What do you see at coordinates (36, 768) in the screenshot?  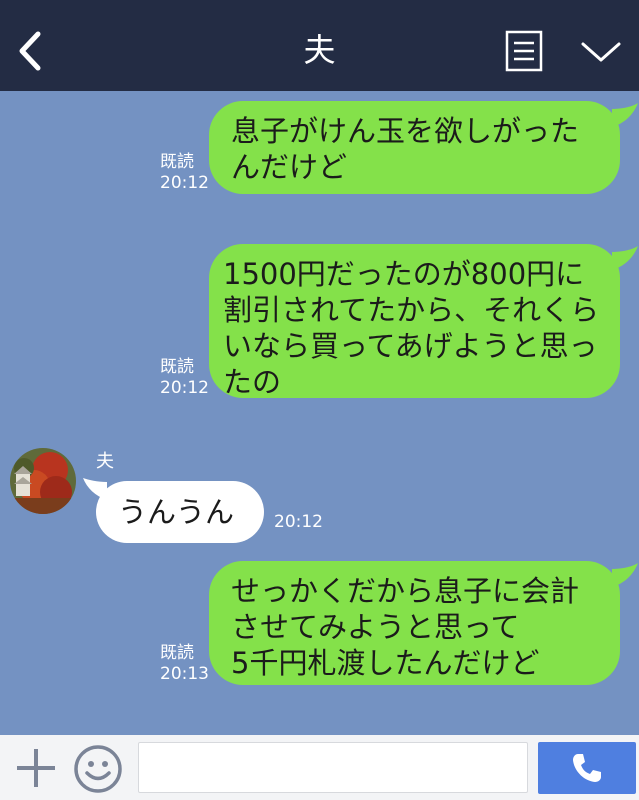 I see `plus-icon` at bounding box center [36, 768].